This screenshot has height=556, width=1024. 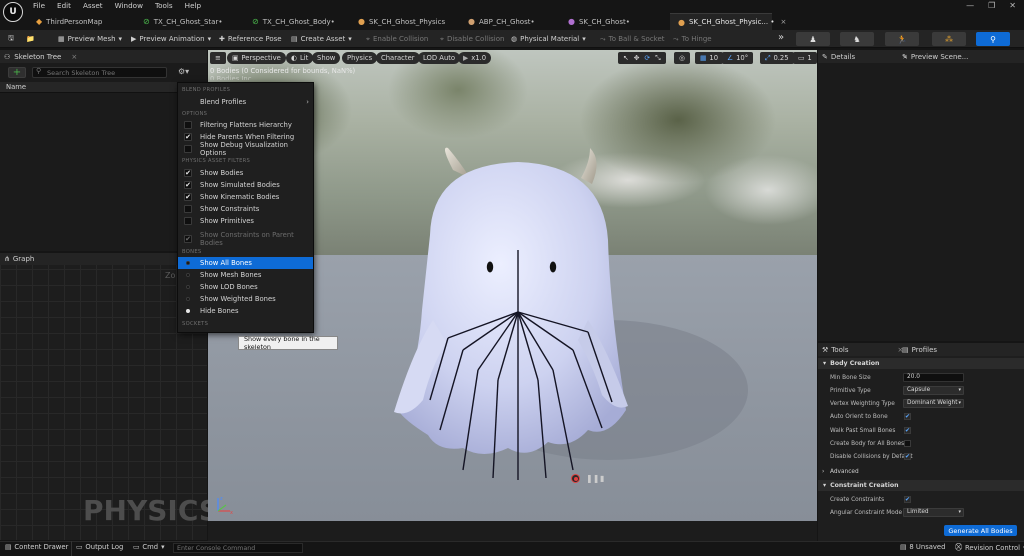 What do you see at coordinates (439, 58) in the screenshot?
I see `lod-button: LOD Auto` at bounding box center [439, 58].